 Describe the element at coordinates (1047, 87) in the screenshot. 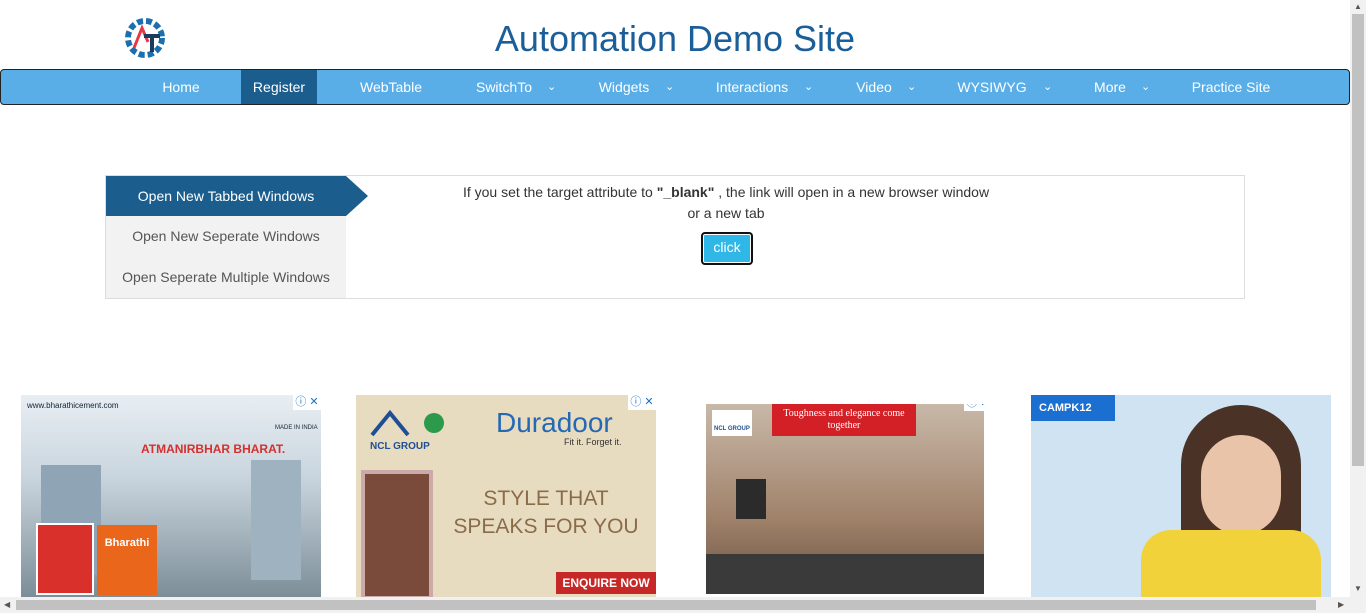

I see `wysiwyg-chevron-down-icon: ⌄` at that location.